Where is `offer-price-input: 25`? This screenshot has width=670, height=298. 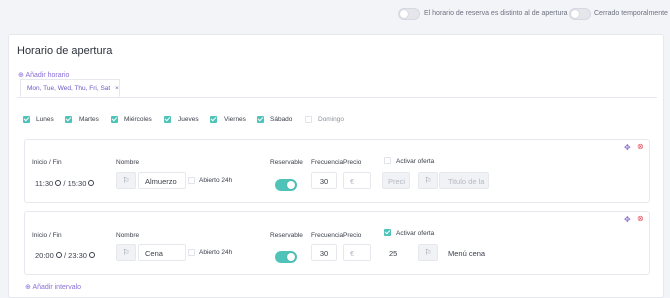
offer-price-input: 25 is located at coordinates (396, 252).